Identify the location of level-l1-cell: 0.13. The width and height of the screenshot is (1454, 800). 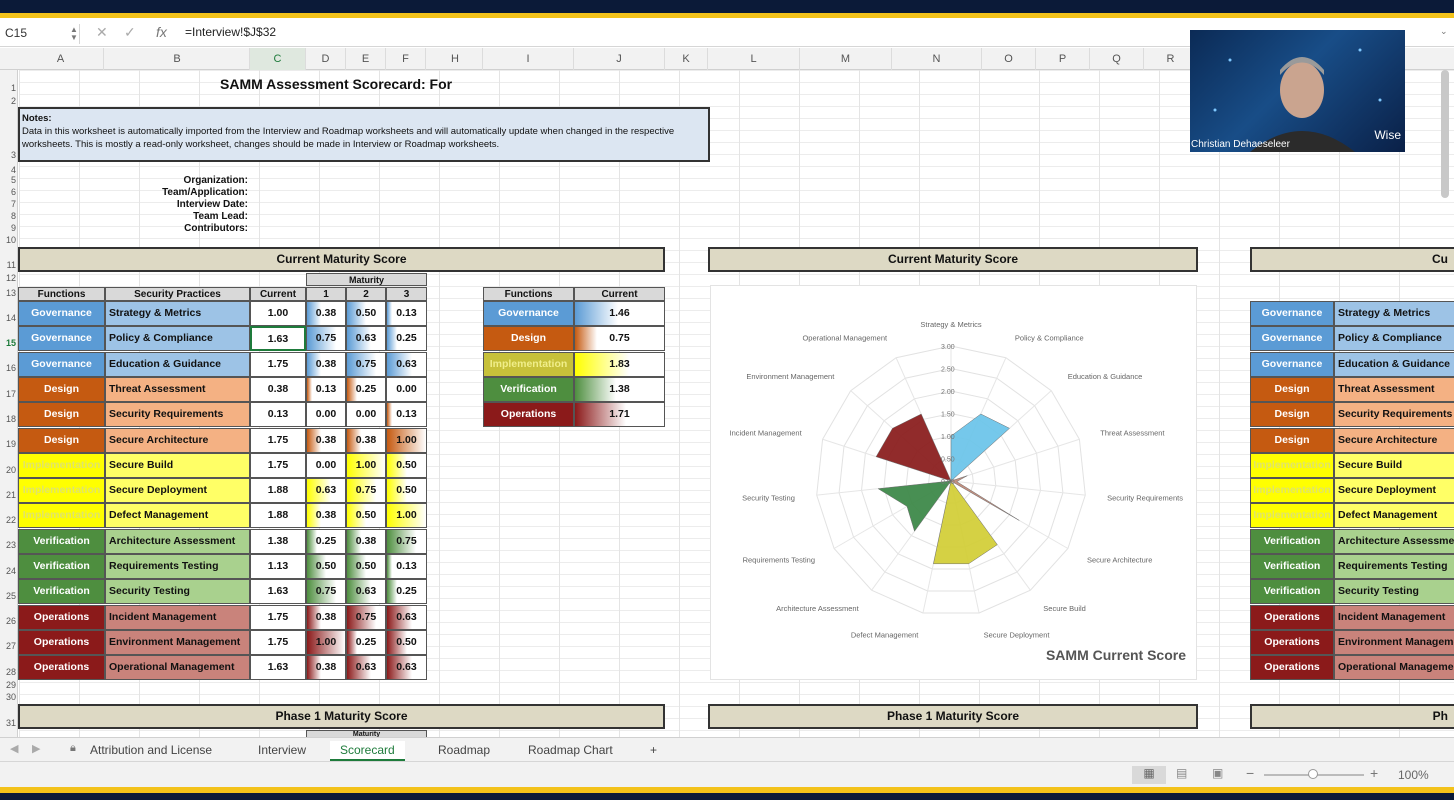
(326, 389).